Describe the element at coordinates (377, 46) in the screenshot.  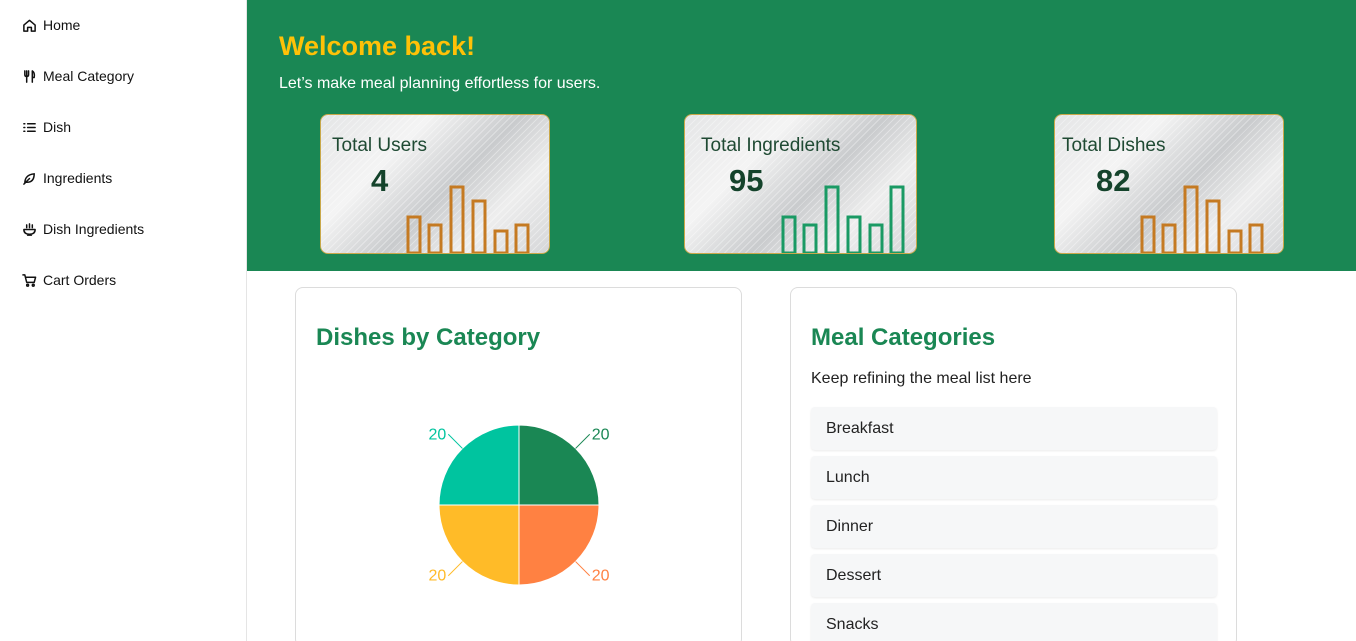
I see `welcome-title: Welcome back!` at that location.